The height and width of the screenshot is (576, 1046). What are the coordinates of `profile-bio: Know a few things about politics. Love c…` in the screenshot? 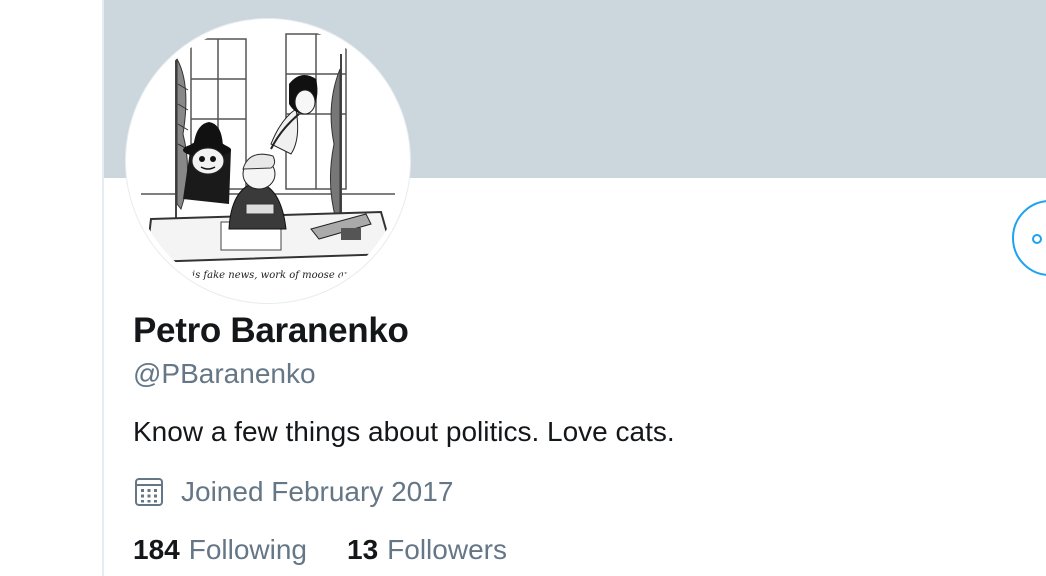 It's located at (404, 431).